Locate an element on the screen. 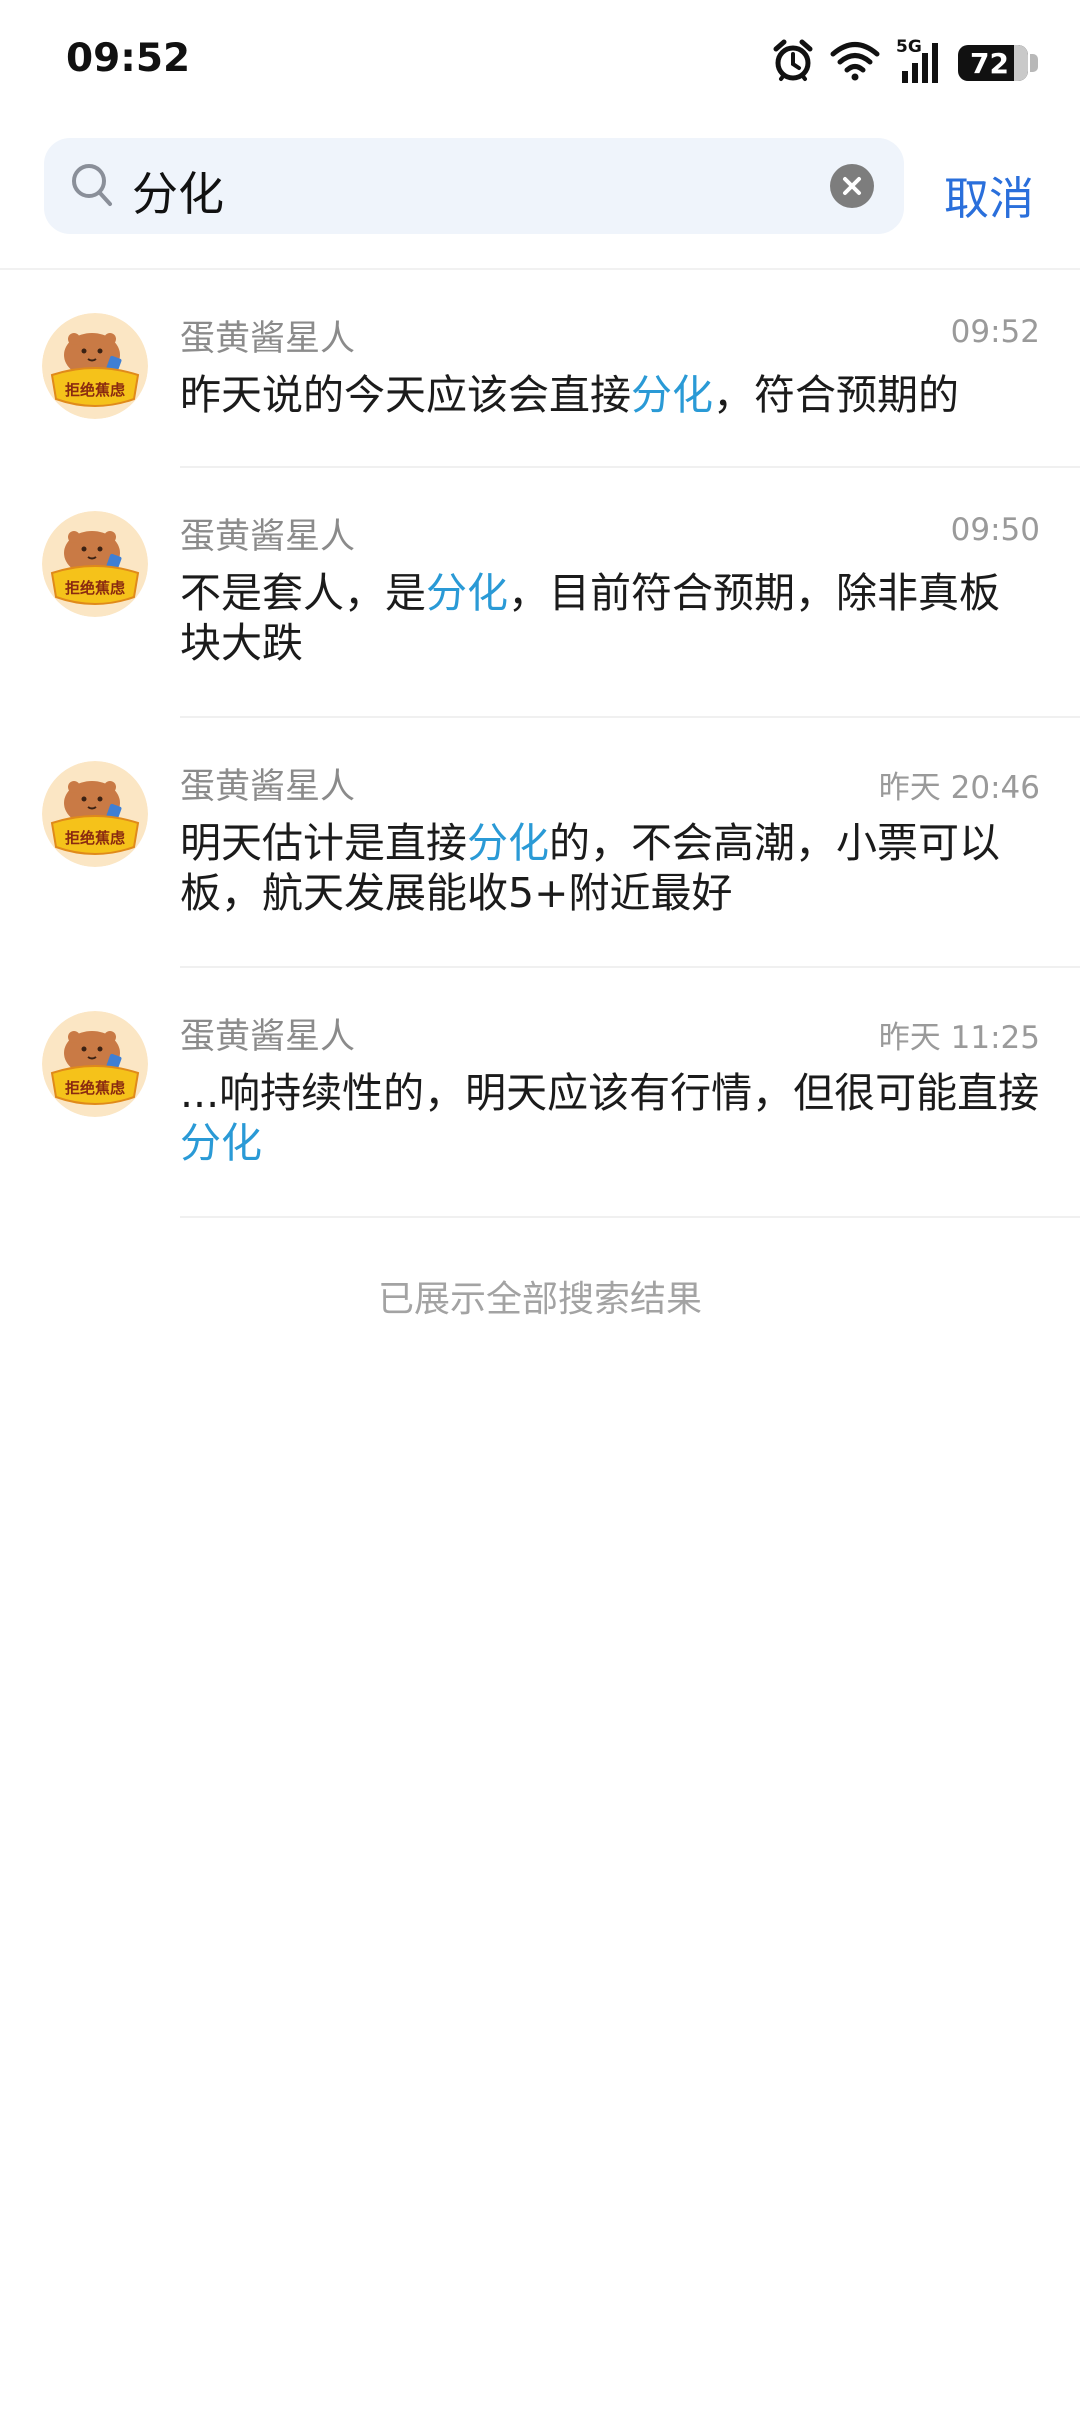 This screenshot has width=1080, height=2412. result-item: 拒绝蕉虑 蛋黄酱星人 09:50 不是套人，是分化，目前符合预期，除非真板块大跌 is located at coordinates (540, 593).